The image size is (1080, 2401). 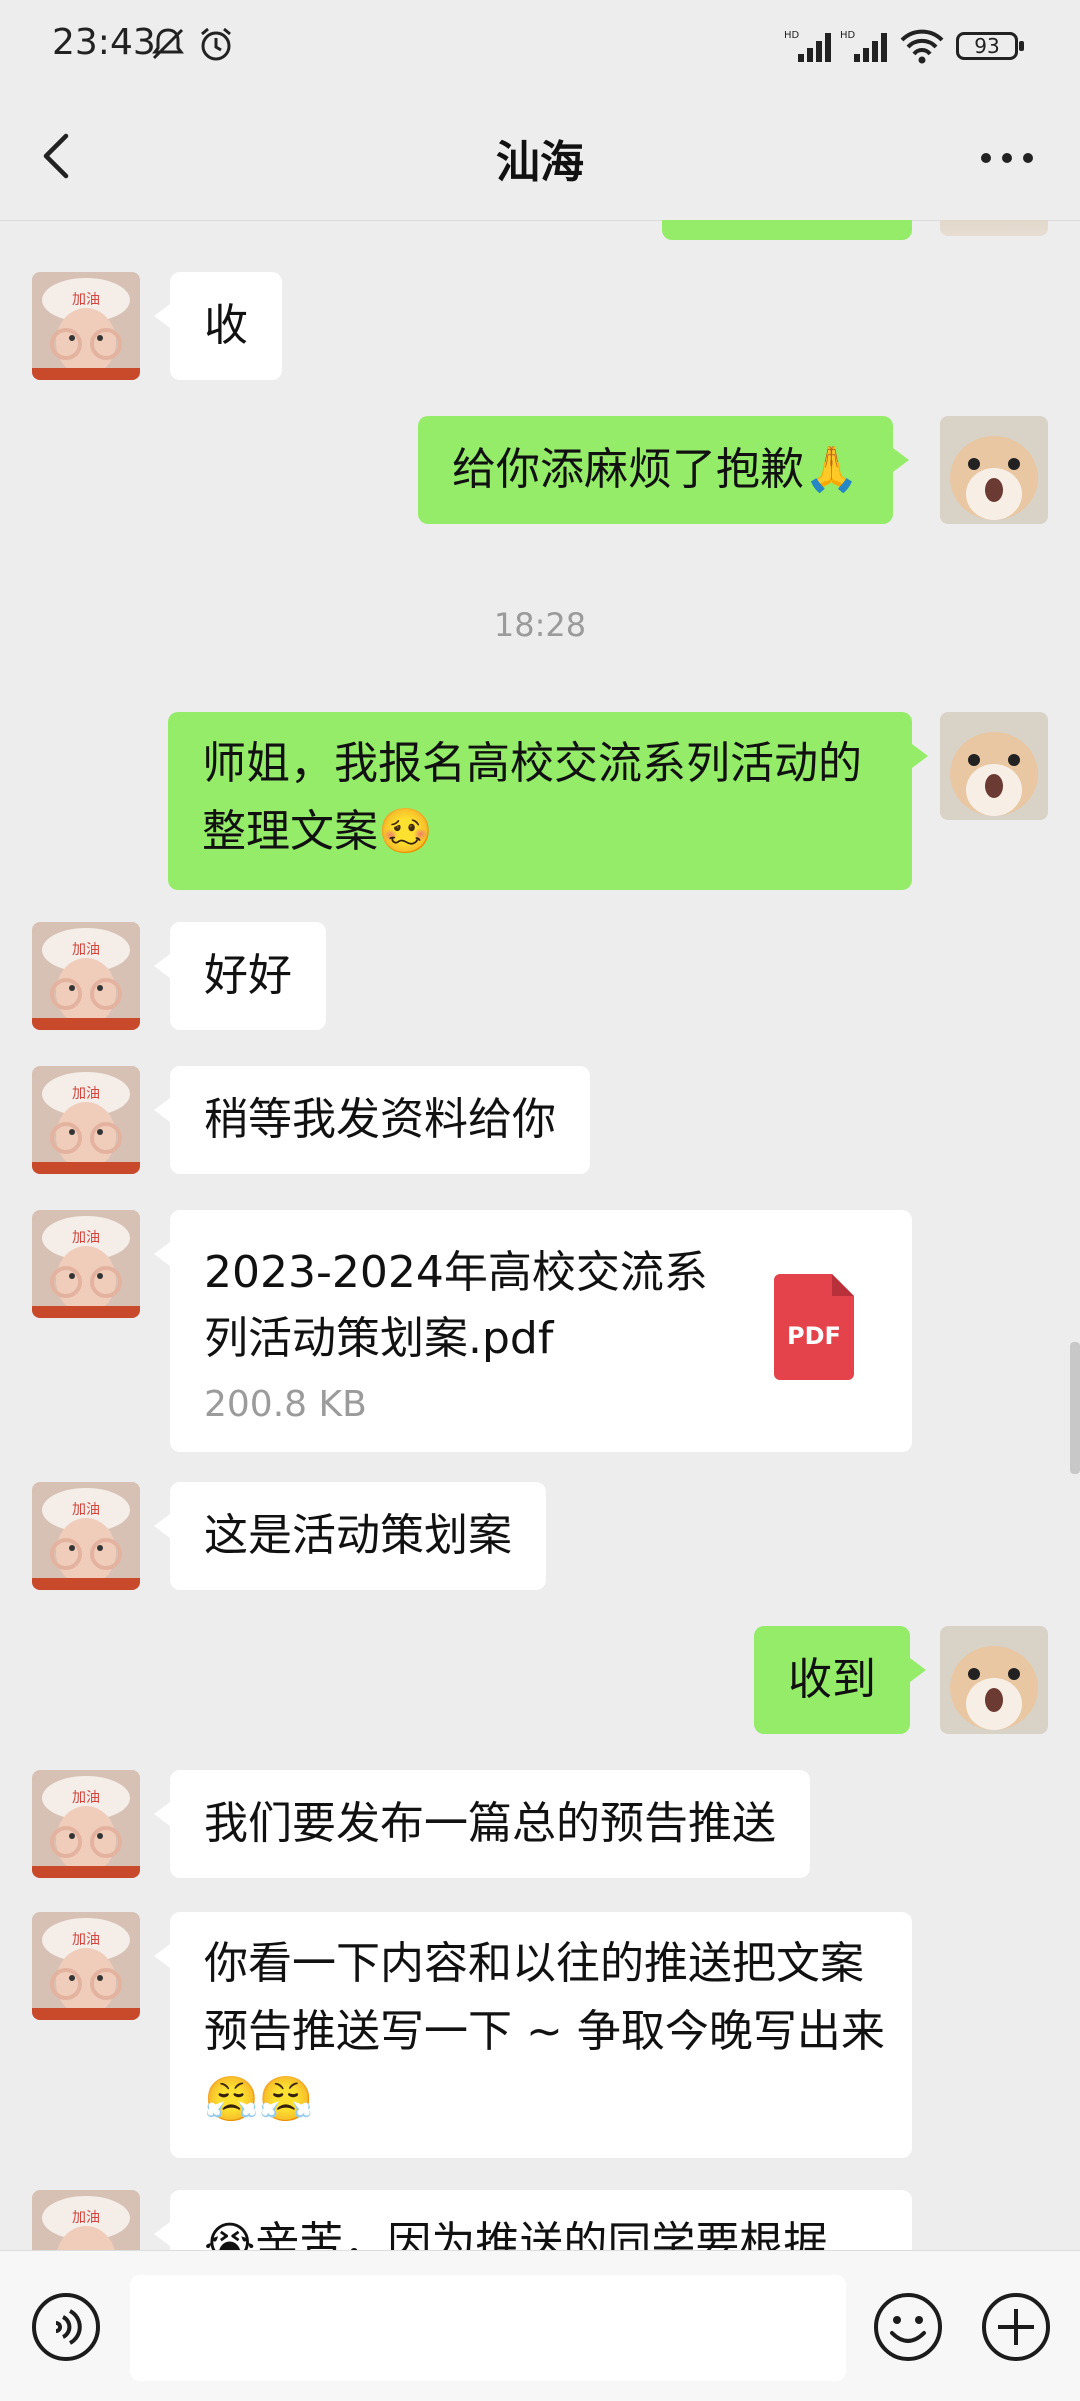 I want to click on pdf-file-icon: PDF, so click(x=814, y=1327).